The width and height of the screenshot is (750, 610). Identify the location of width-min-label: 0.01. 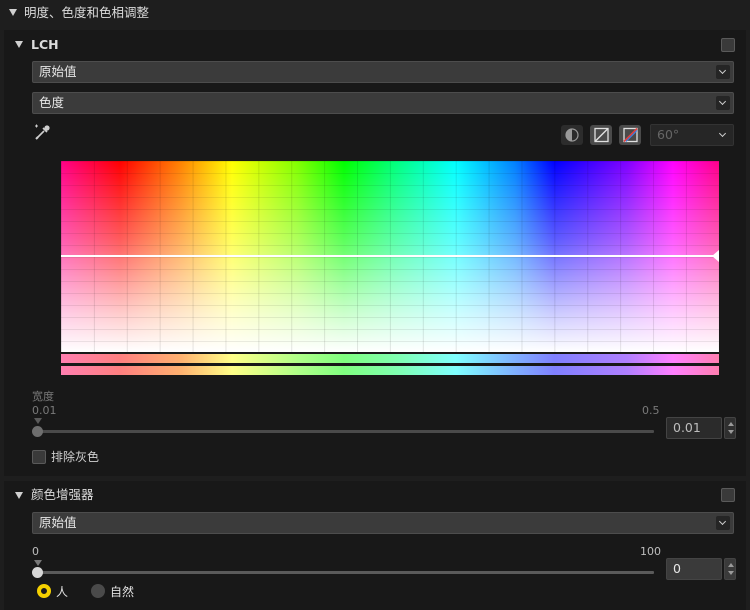
(44, 410).